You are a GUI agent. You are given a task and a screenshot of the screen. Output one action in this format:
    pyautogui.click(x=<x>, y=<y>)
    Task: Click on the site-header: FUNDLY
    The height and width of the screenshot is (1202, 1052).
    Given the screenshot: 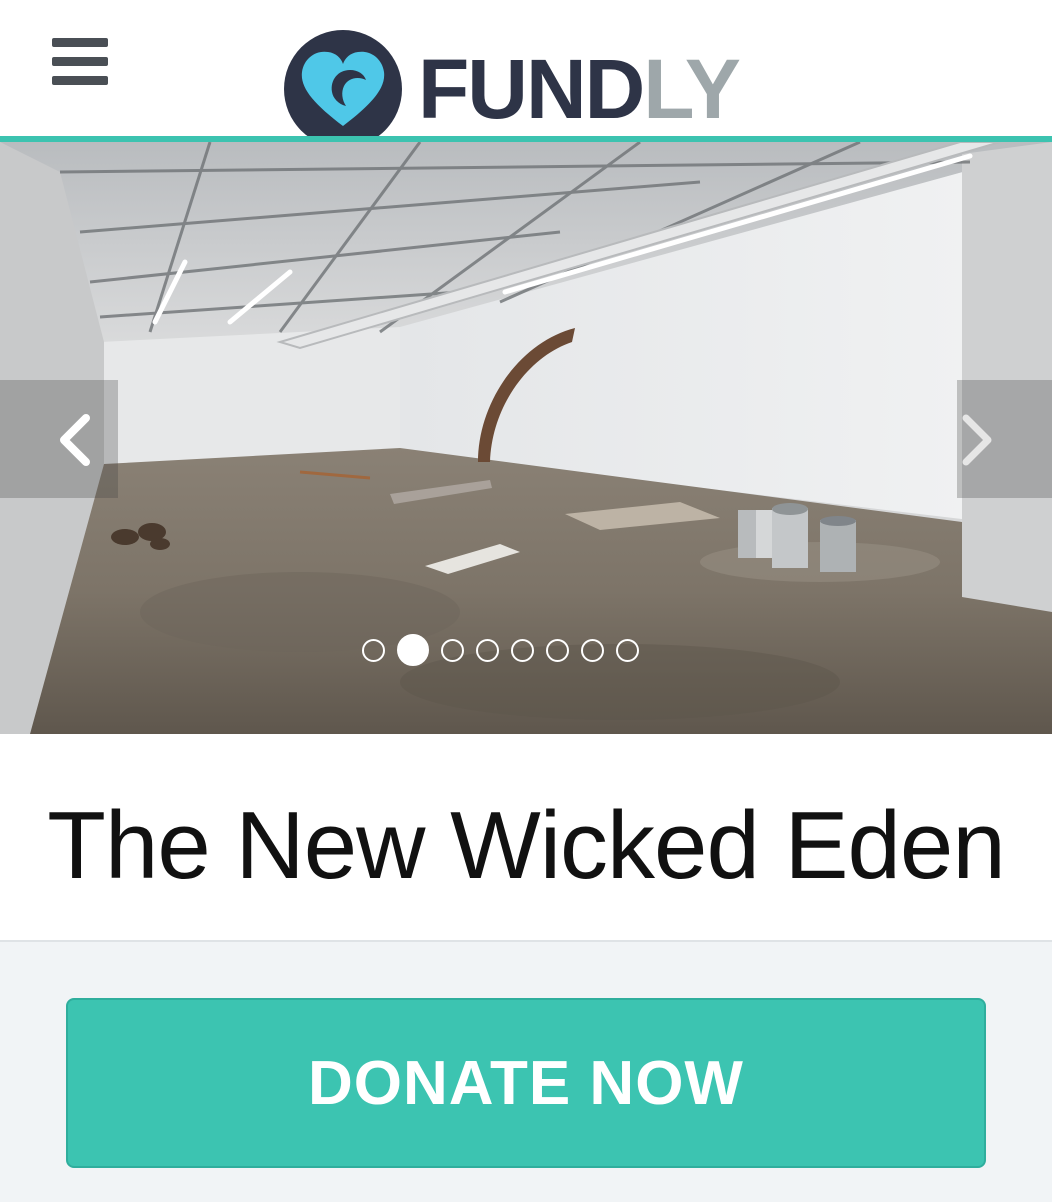 What is the action you would take?
    pyautogui.click(x=526, y=74)
    